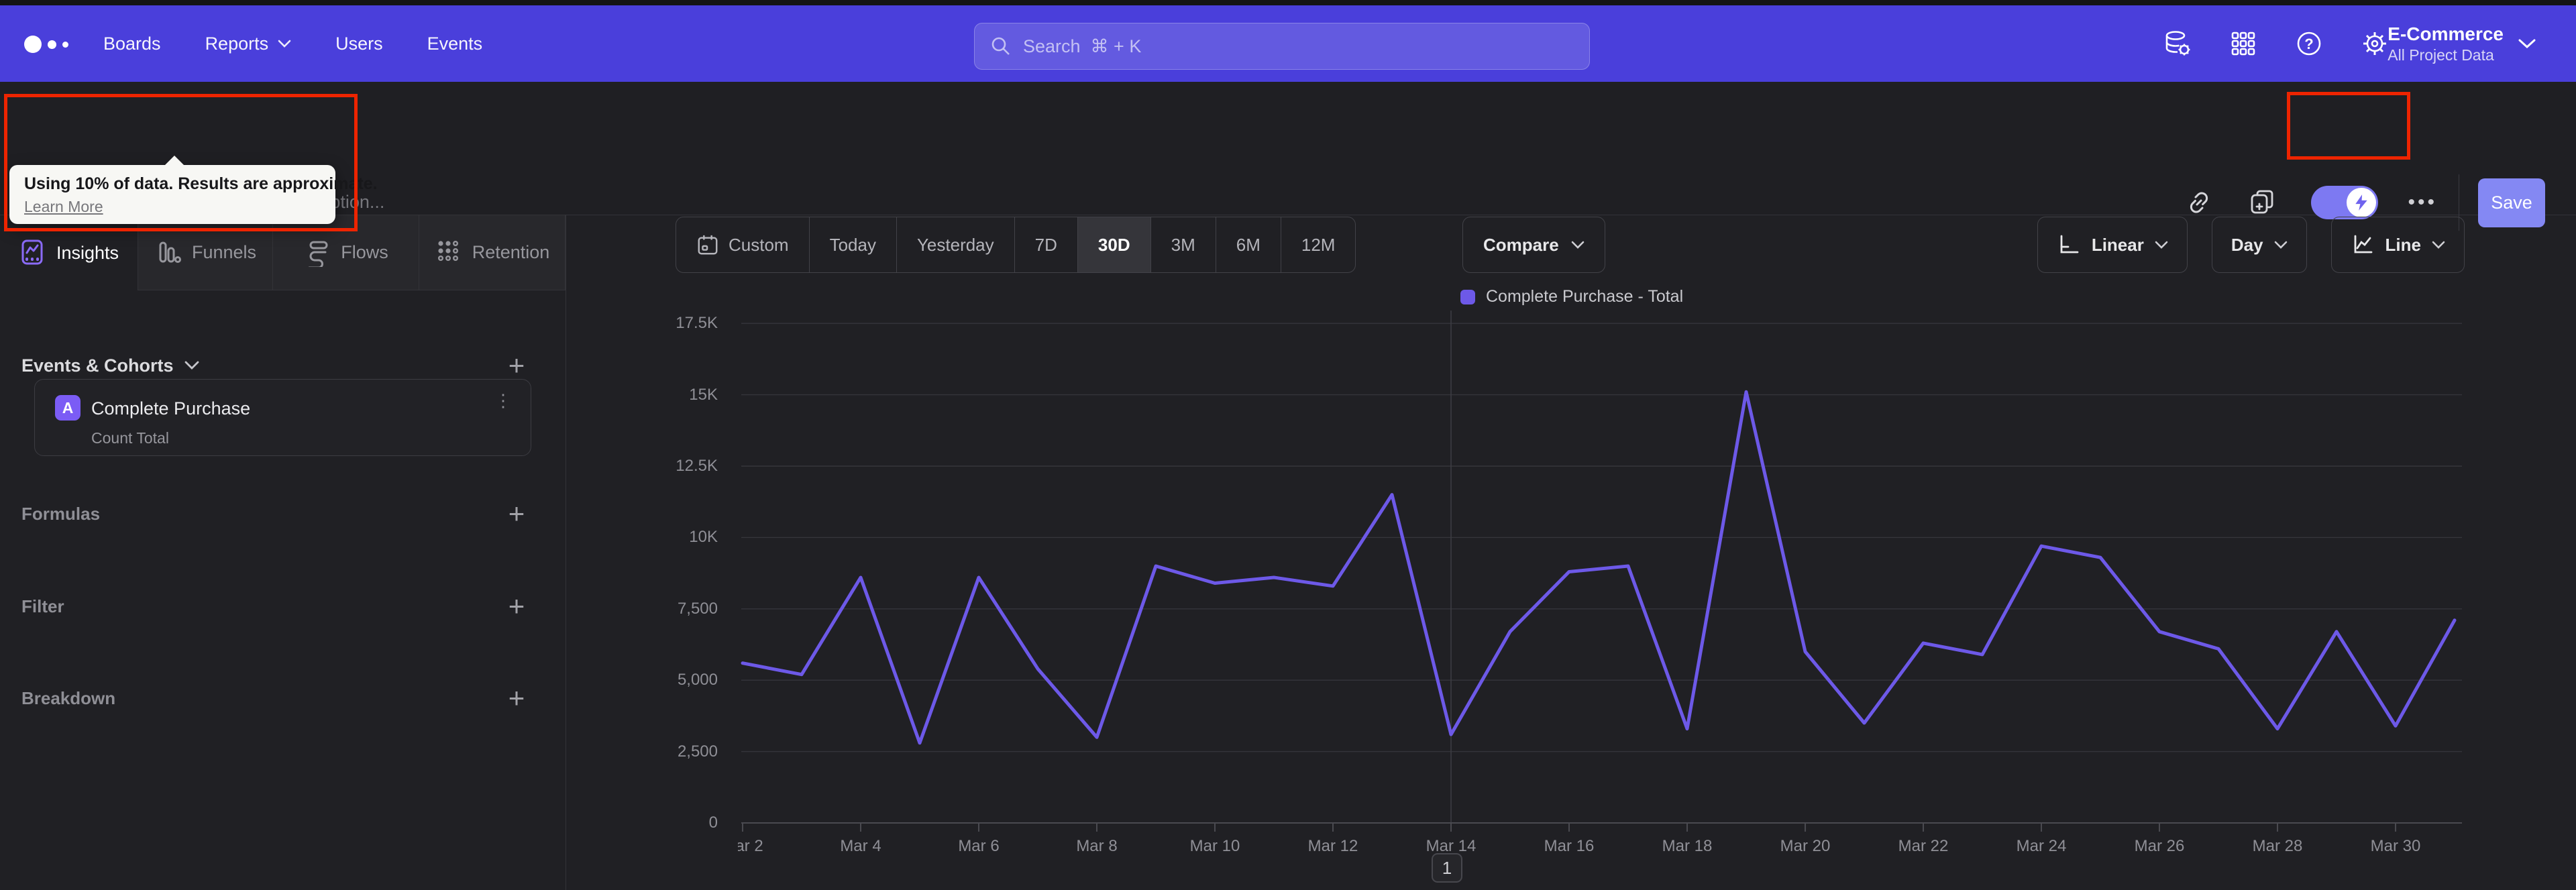 The image size is (2576, 890). Describe the element at coordinates (2403, 244) in the screenshot. I see `chart-type-label: Line` at that location.